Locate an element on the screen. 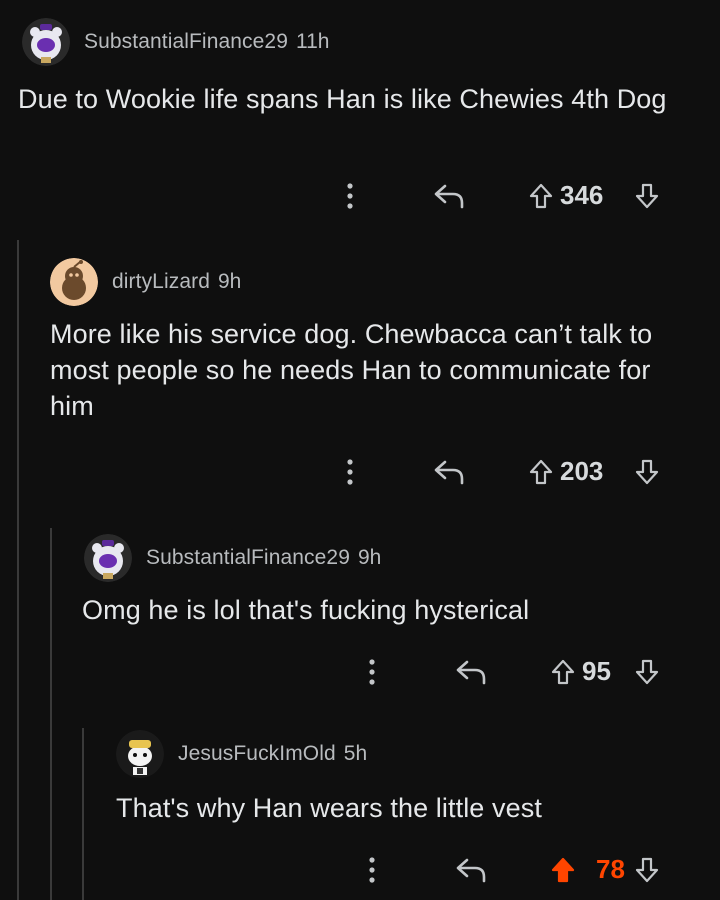 The width and height of the screenshot is (720, 900). comment-header: JesusFuckImOld 5h is located at coordinates (241, 754).